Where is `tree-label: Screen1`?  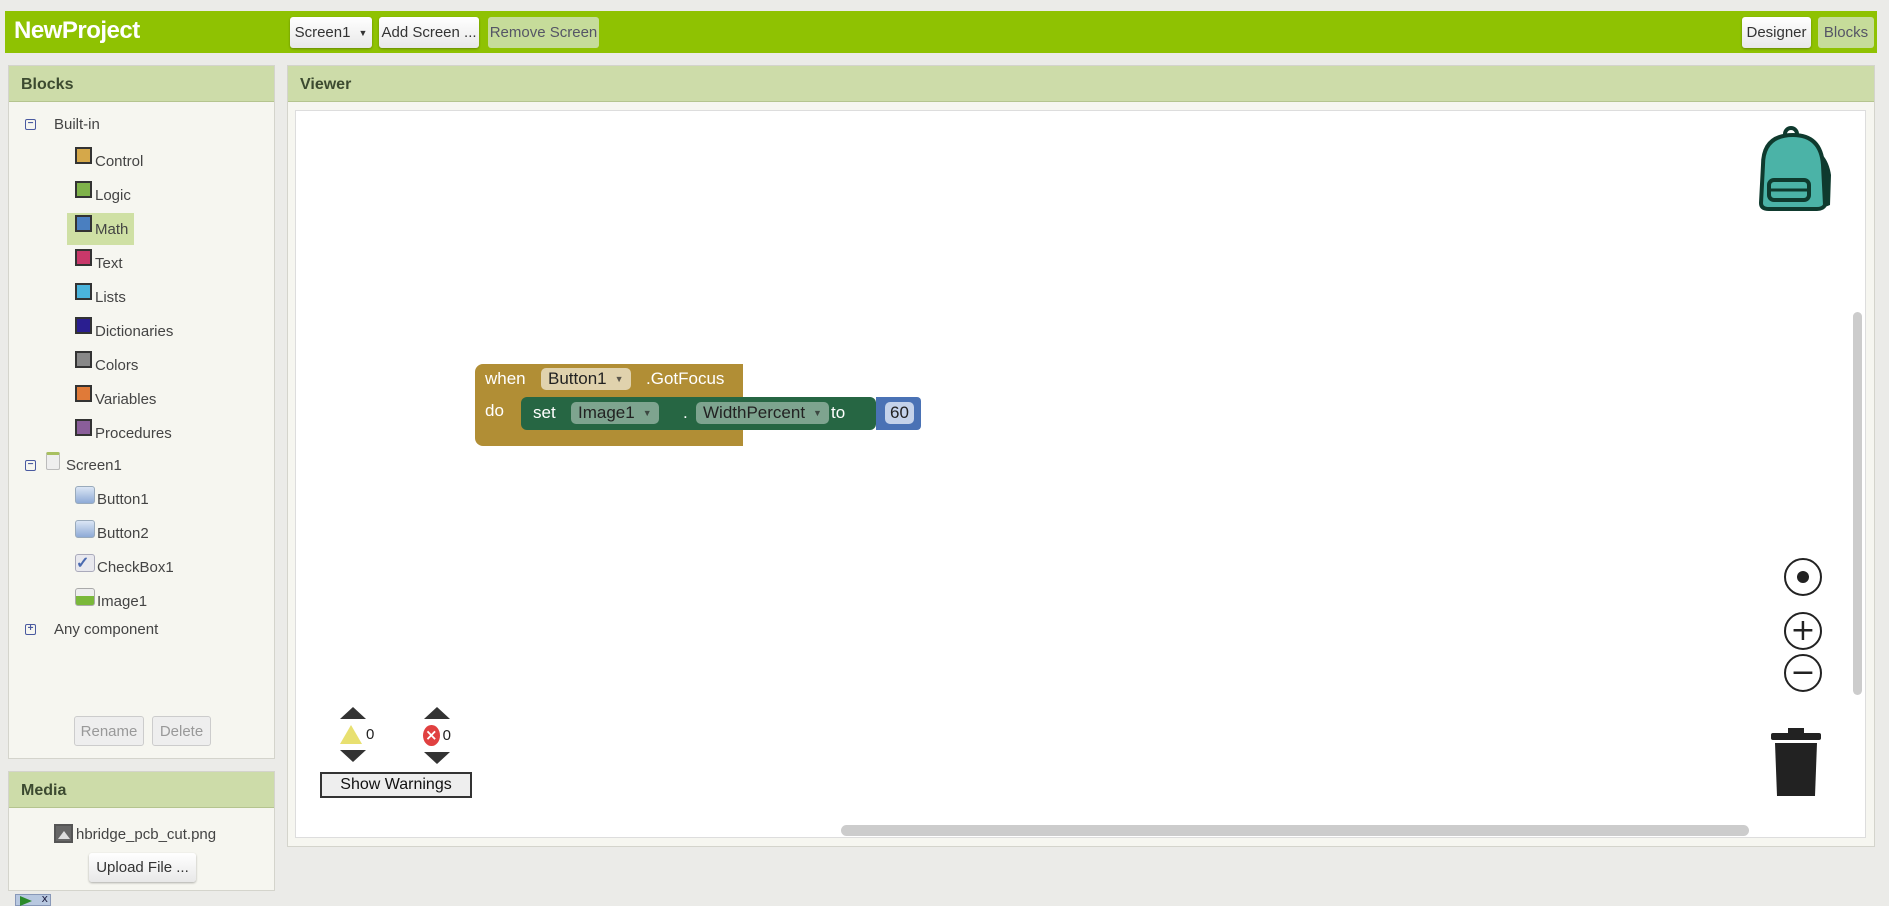
tree-label: Screen1 is located at coordinates (94, 465).